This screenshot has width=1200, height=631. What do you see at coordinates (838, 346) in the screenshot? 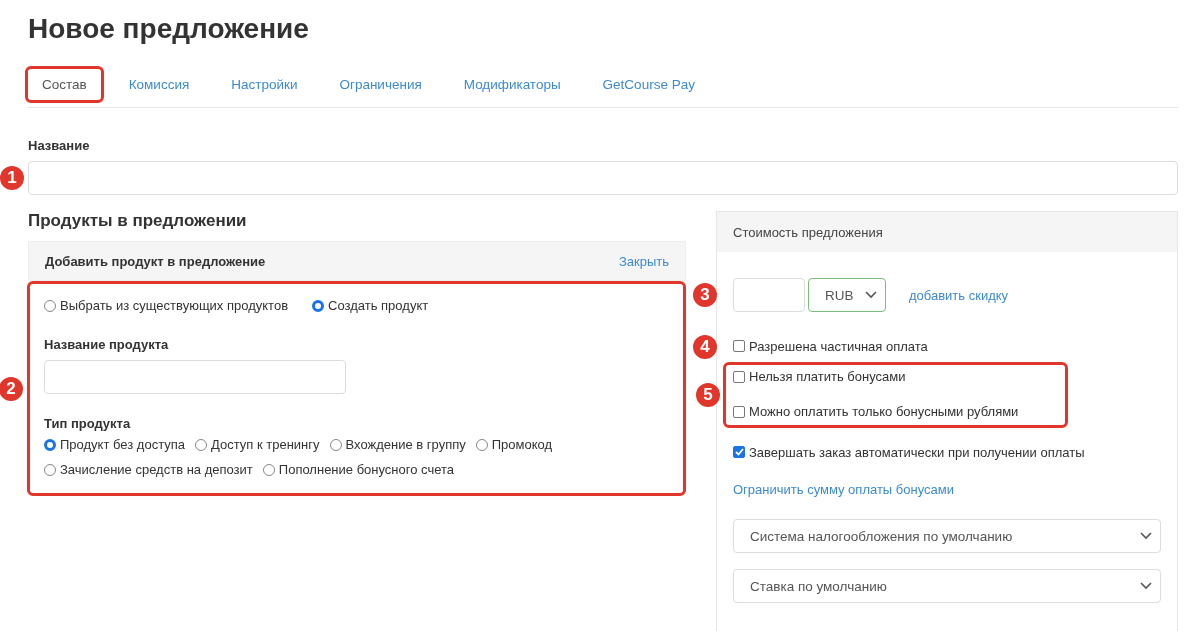
I see `checkbox-label: Разрешена частичная оплата` at bounding box center [838, 346].